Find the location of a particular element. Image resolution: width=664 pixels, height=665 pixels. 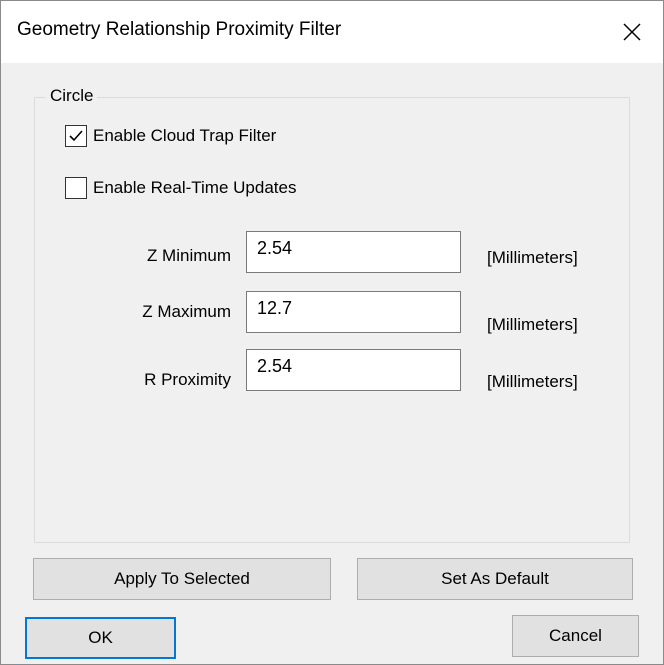

close-button is located at coordinates (632, 32).